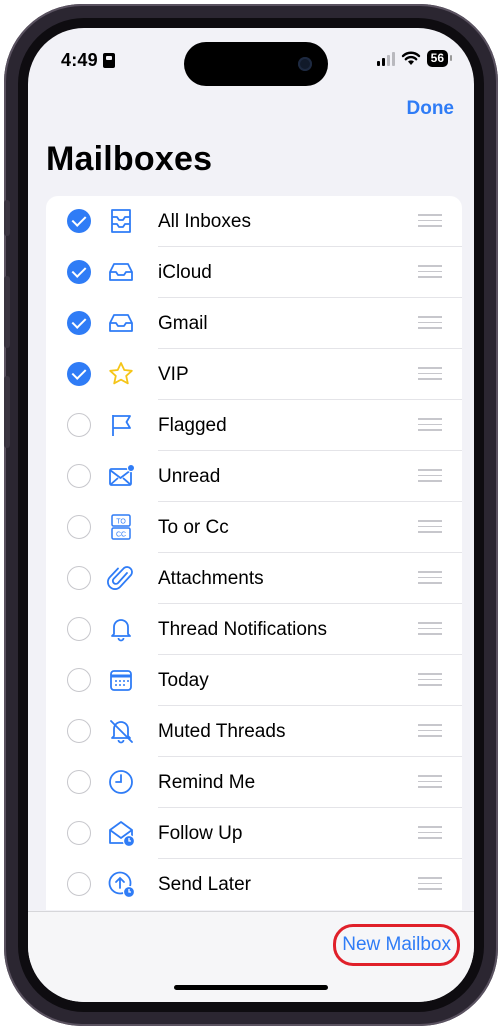 The height and width of the screenshot is (1030, 502). What do you see at coordinates (254, 527) in the screenshot?
I see `mailbox-row-to-or-cc: TO CC To or Cc` at bounding box center [254, 527].